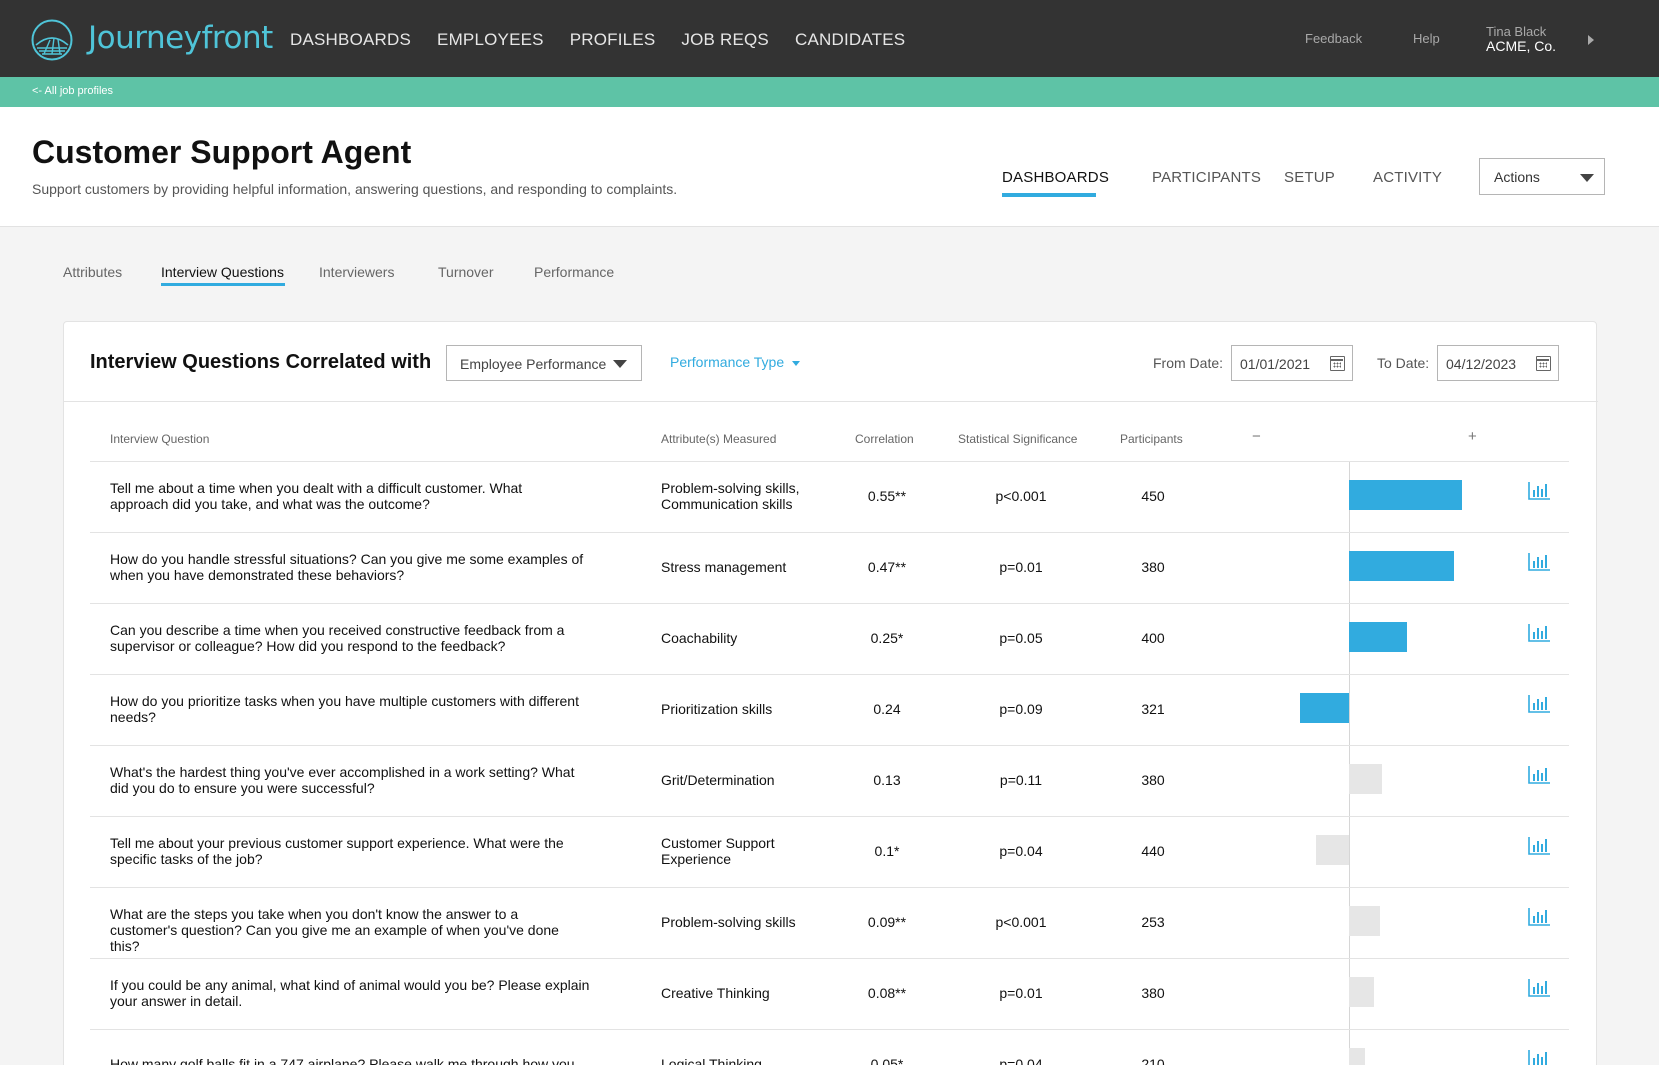 This screenshot has width=1659, height=1065. Describe the element at coordinates (725, 40) in the screenshot. I see `nav-job-reqs: JOB REQS` at that location.